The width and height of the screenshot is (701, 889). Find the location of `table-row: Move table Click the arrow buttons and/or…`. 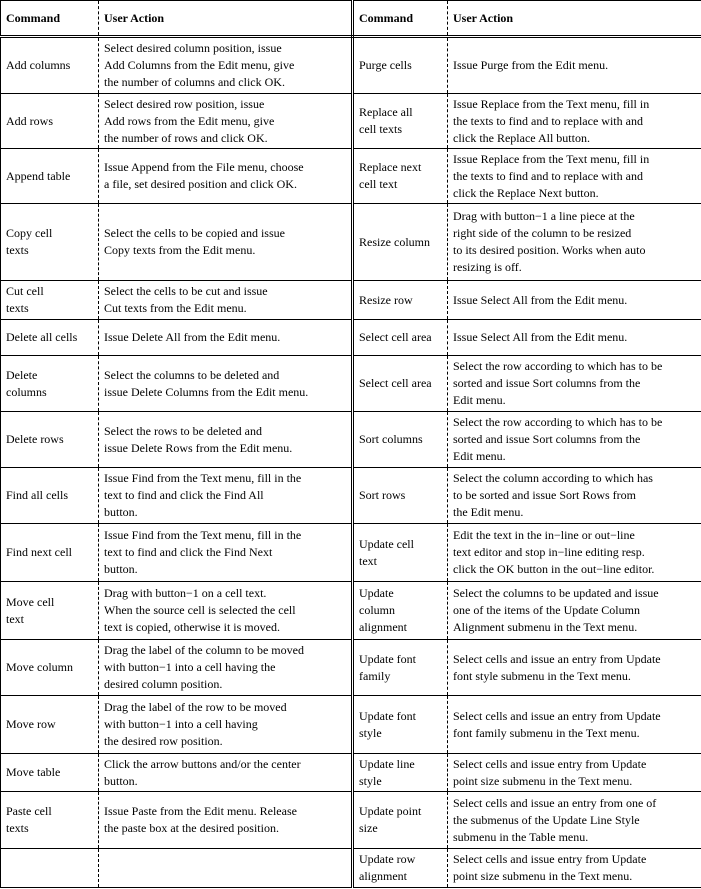

table-row: Move table Click the arrow buttons and/or… is located at coordinates (350, 772).